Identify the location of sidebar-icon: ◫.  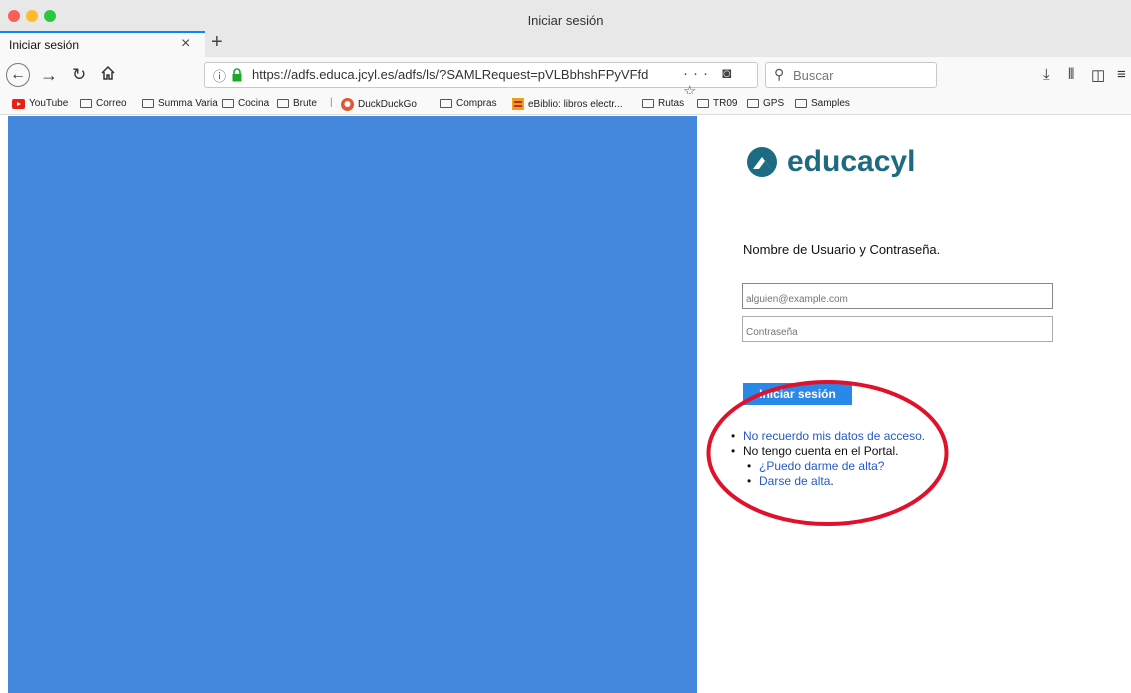
(1098, 75).